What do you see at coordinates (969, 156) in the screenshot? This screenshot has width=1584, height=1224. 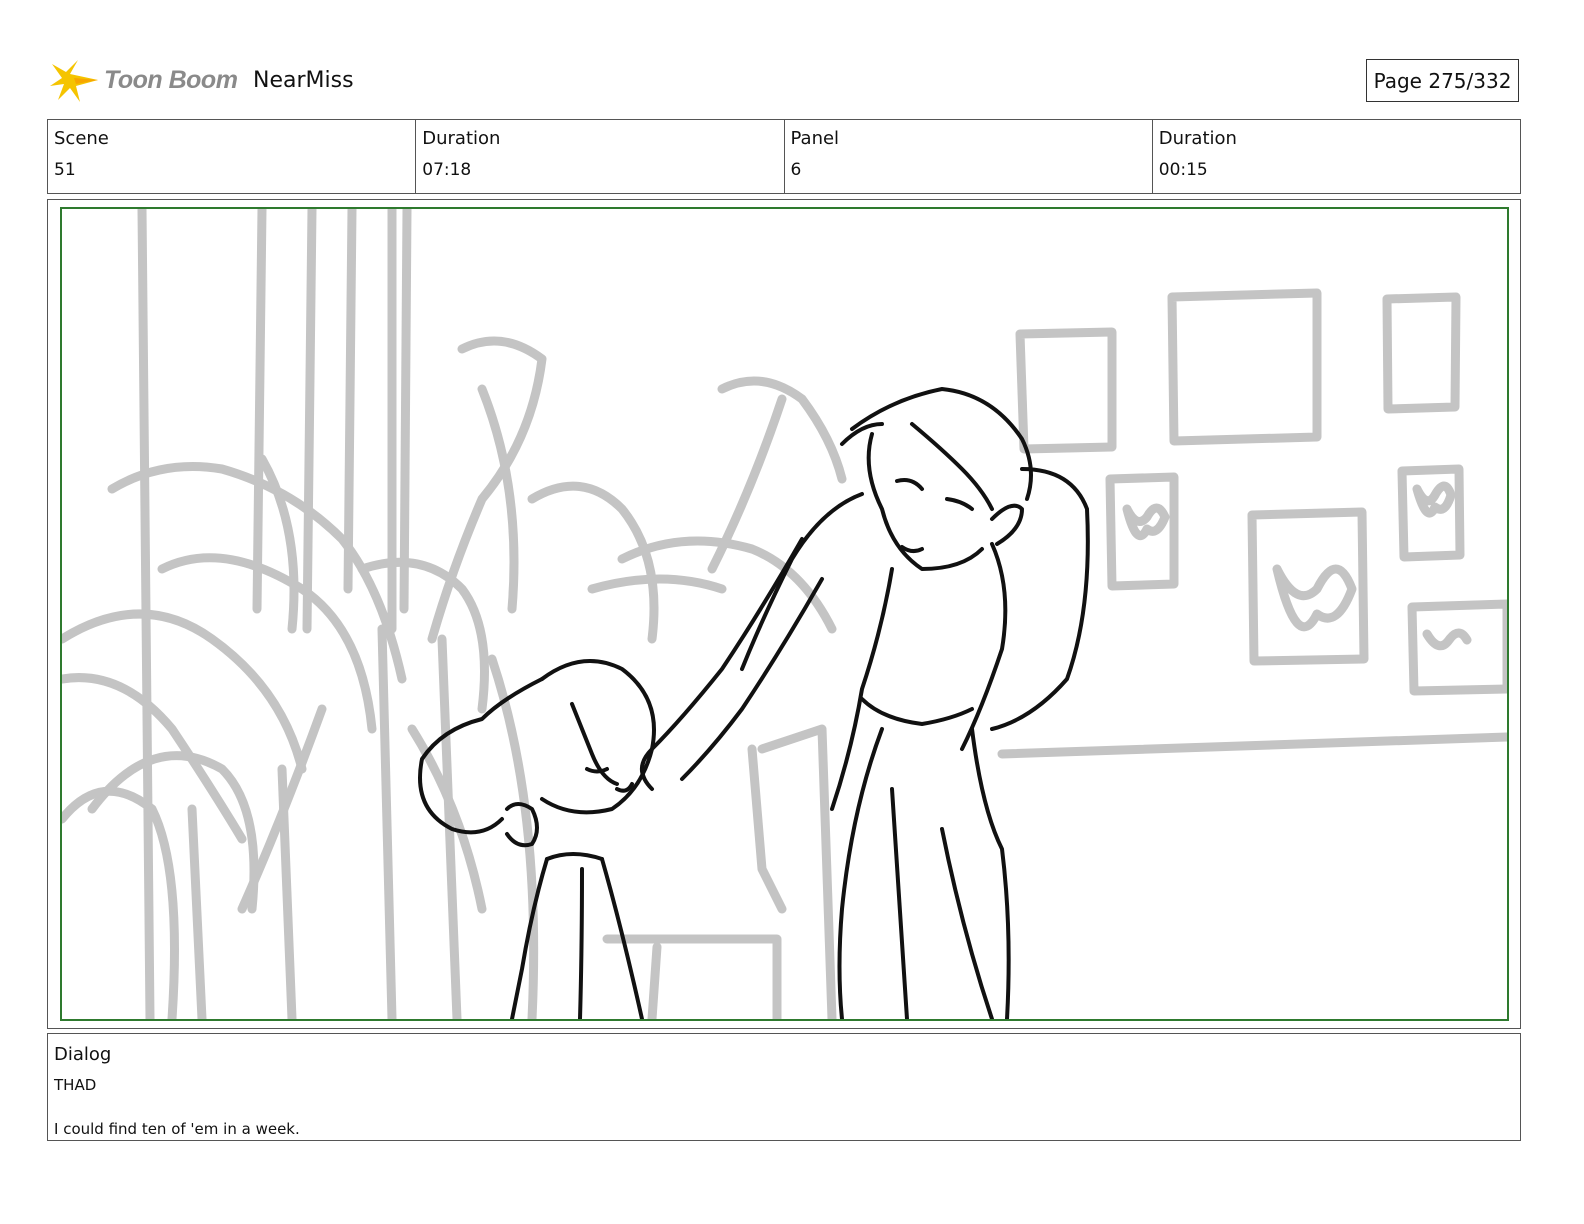 I see `panel-cell: Panel 6` at bounding box center [969, 156].